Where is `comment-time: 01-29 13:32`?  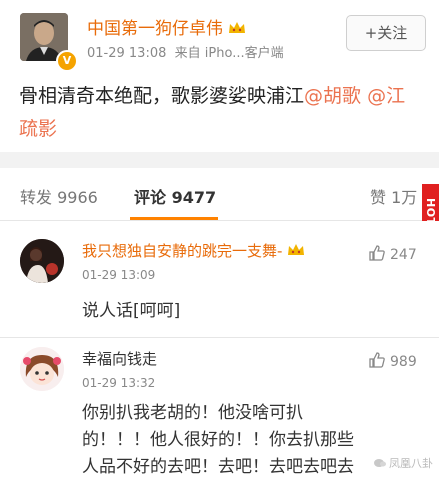
comment-time: 01-29 13:32 is located at coordinates (119, 383).